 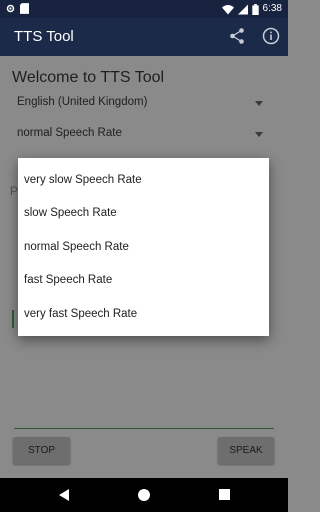 What do you see at coordinates (246, 450) in the screenshot?
I see `speak-button: SPEAK` at bounding box center [246, 450].